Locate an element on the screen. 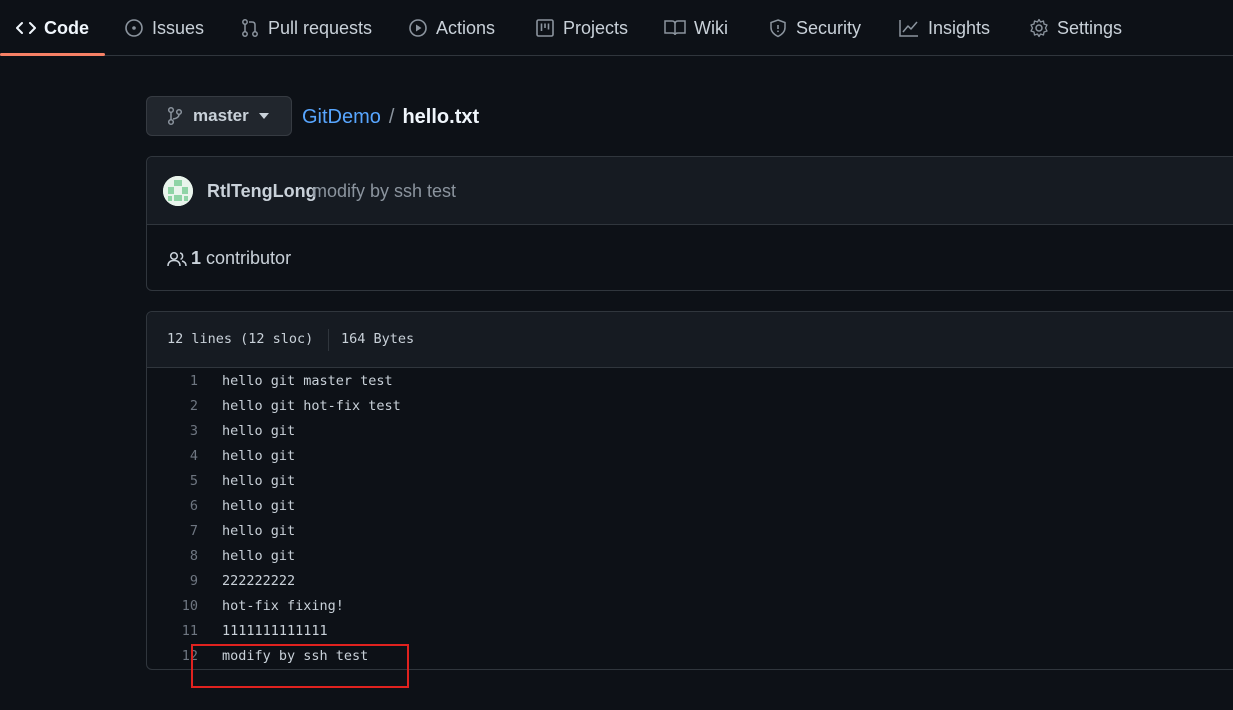  commit-message-link: modify by ssh test is located at coordinates (384, 191).